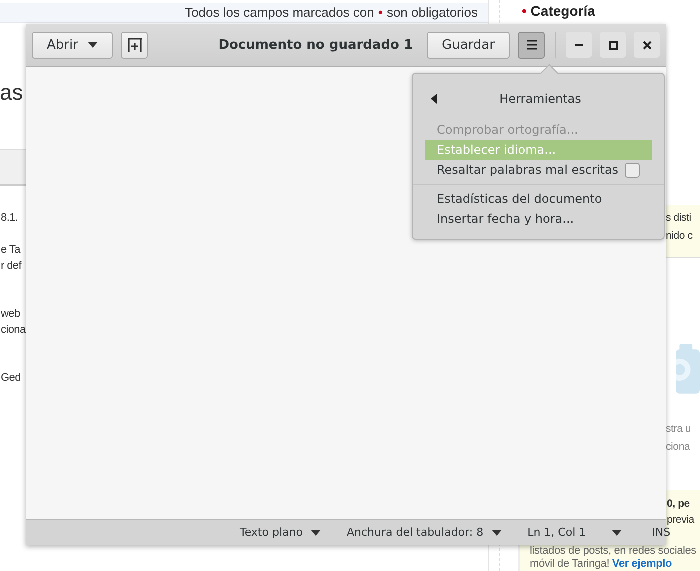 This screenshot has height=571, width=700. Describe the element at coordinates (316, 45) in the screenshot. I see `window-title: Documento no guardado 1` at that location.